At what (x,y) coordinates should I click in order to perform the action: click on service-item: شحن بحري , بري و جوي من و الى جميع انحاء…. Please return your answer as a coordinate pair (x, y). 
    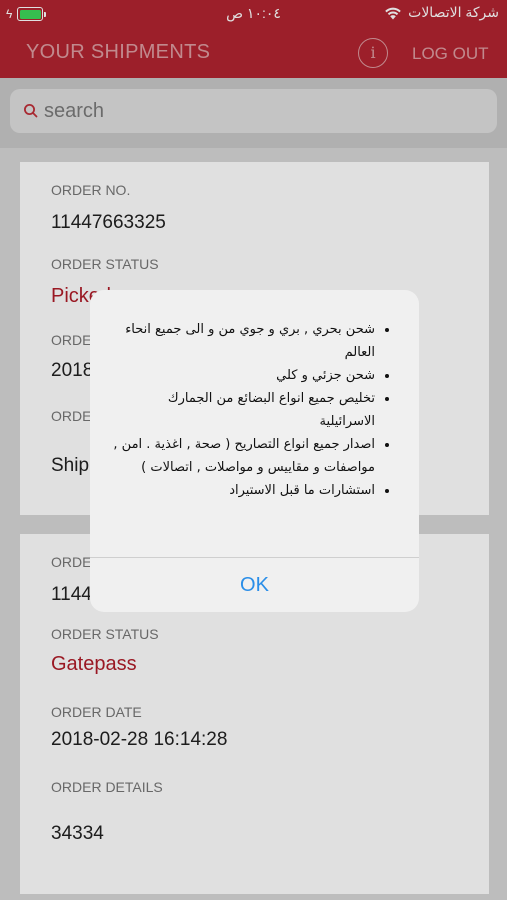
    Looking at the image, I should click on (243, 341).